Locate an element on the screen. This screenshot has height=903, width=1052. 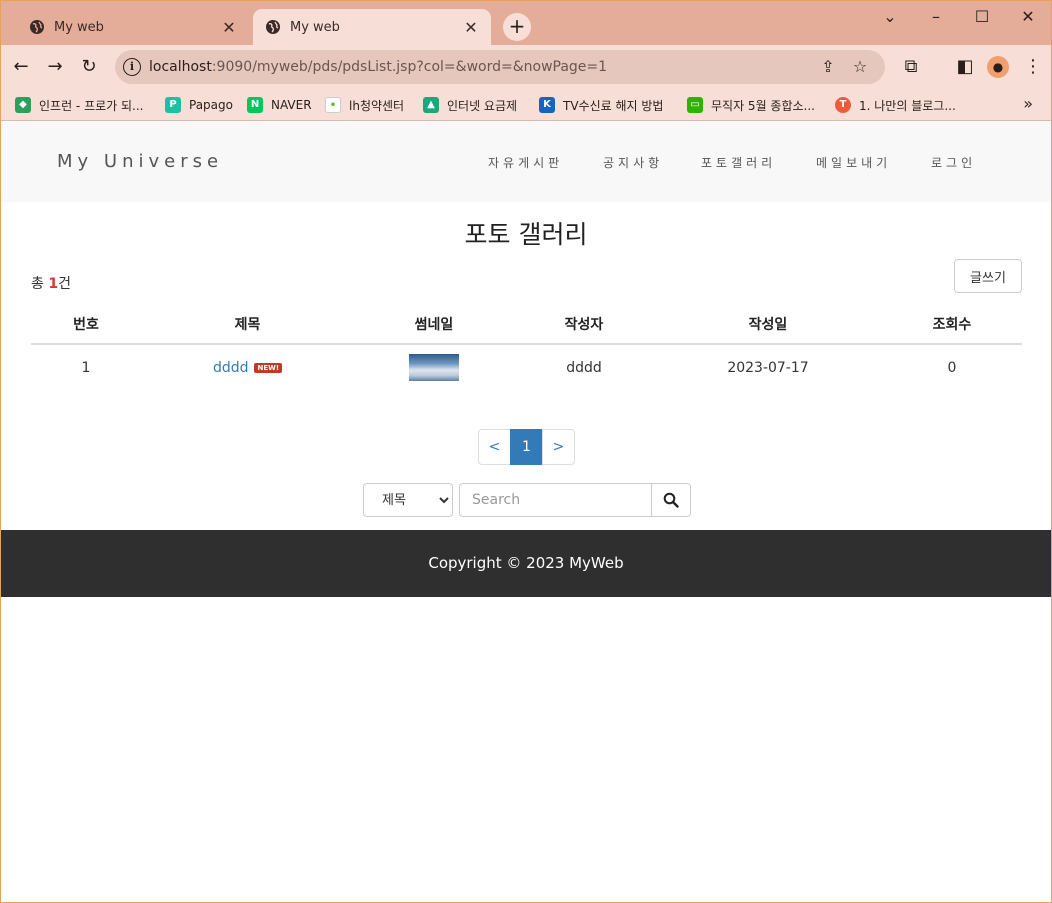
naver-icon: N is located at coordinates (255, 105).